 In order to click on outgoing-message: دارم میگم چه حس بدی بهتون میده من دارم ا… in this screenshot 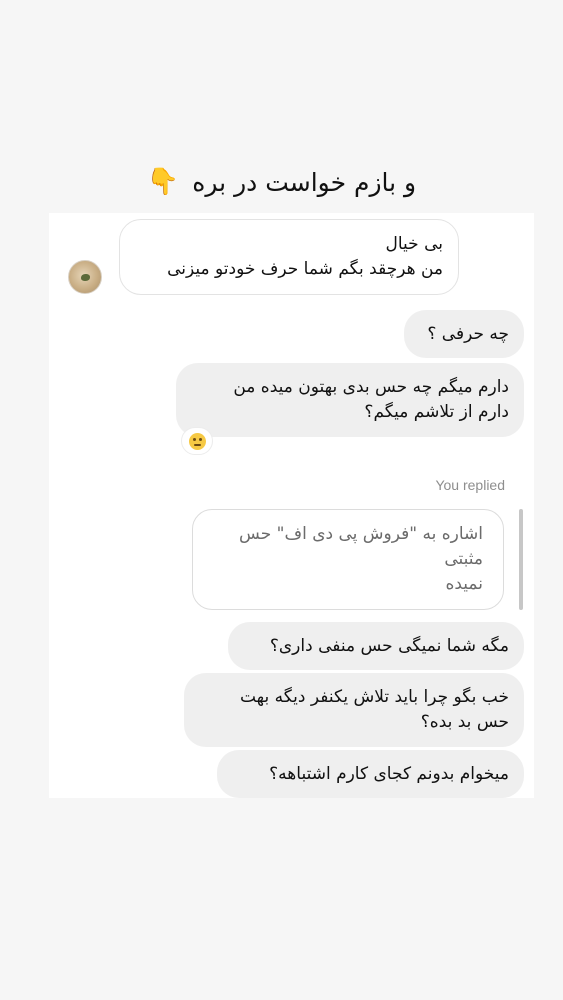, I will do `click(350, 400)`.